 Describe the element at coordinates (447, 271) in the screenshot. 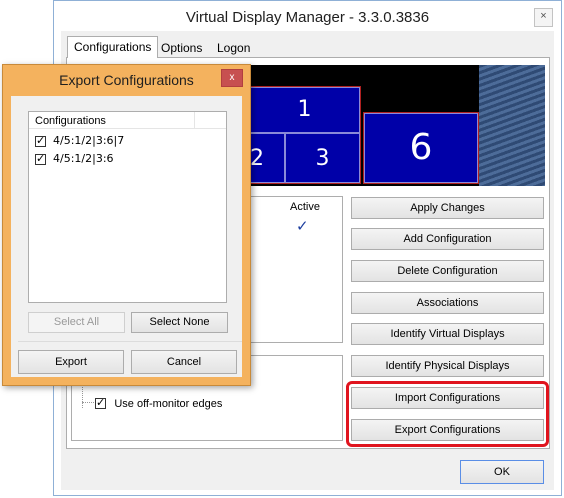

I see `delete-configuration-button: Delete Configuration` at that location.